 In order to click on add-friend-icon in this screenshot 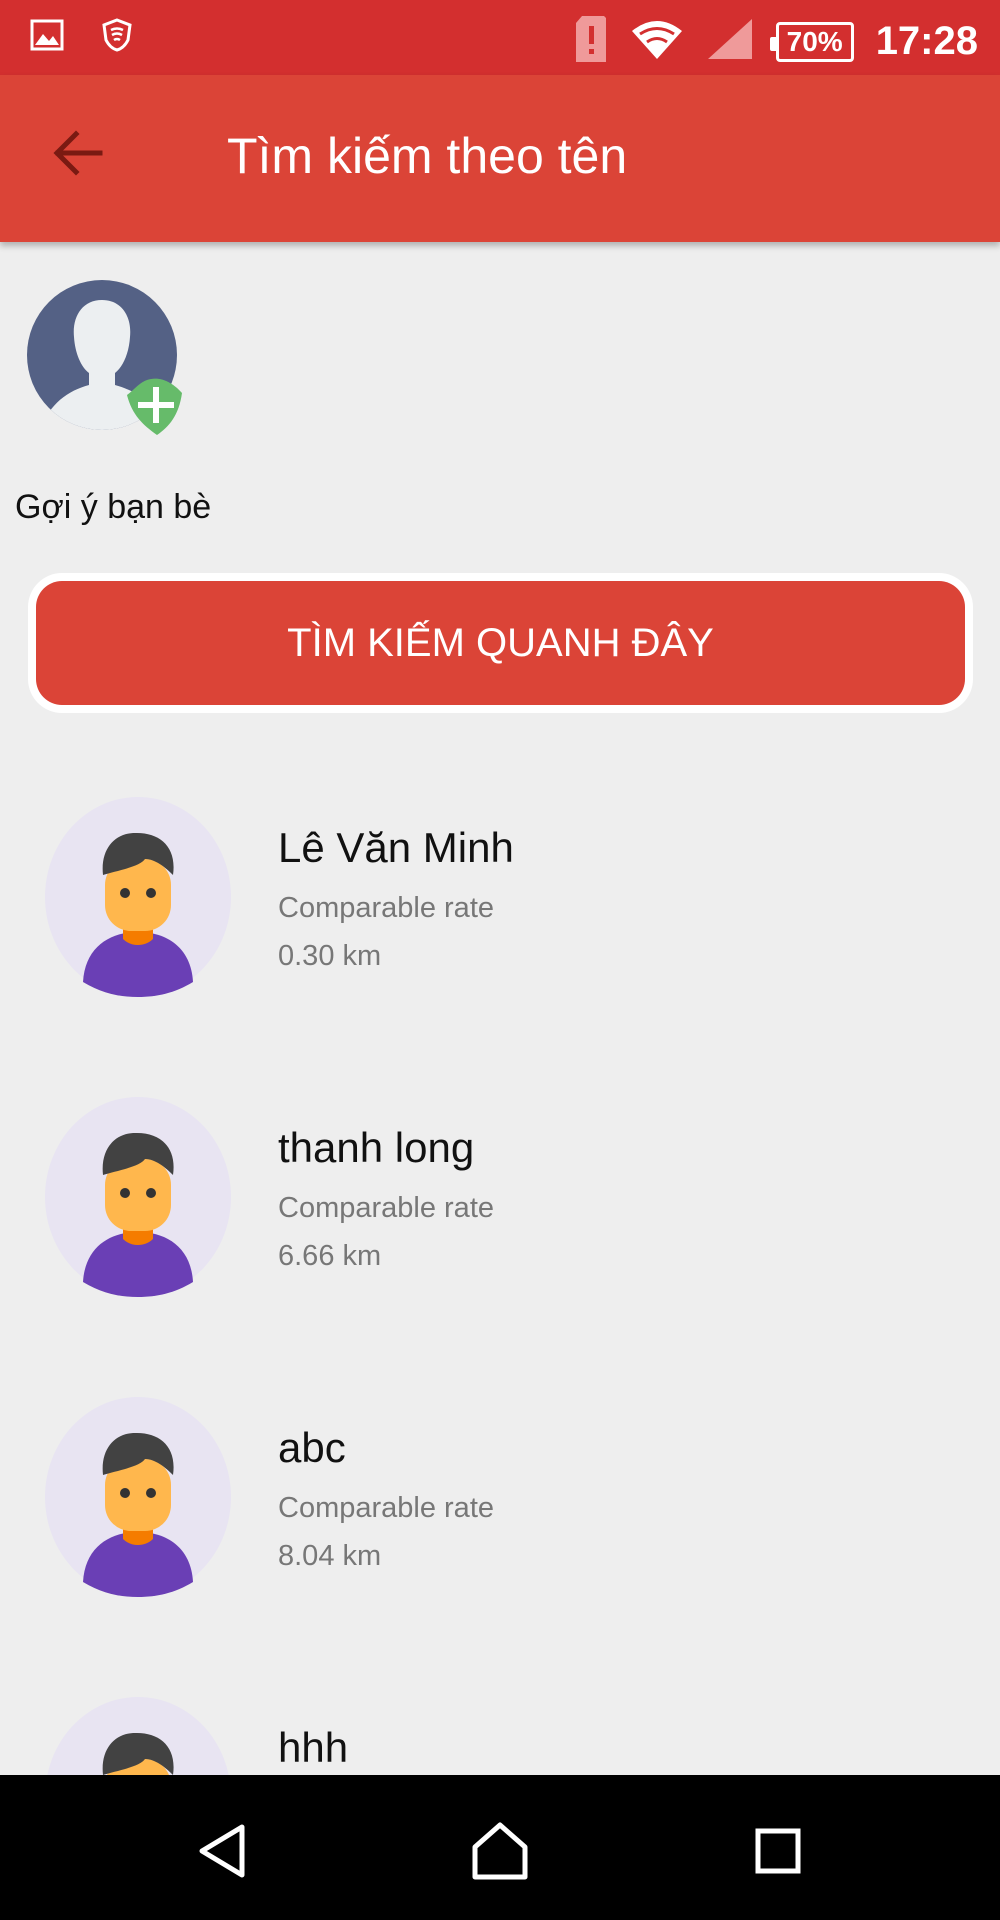, I will do `click(117, 367)`.